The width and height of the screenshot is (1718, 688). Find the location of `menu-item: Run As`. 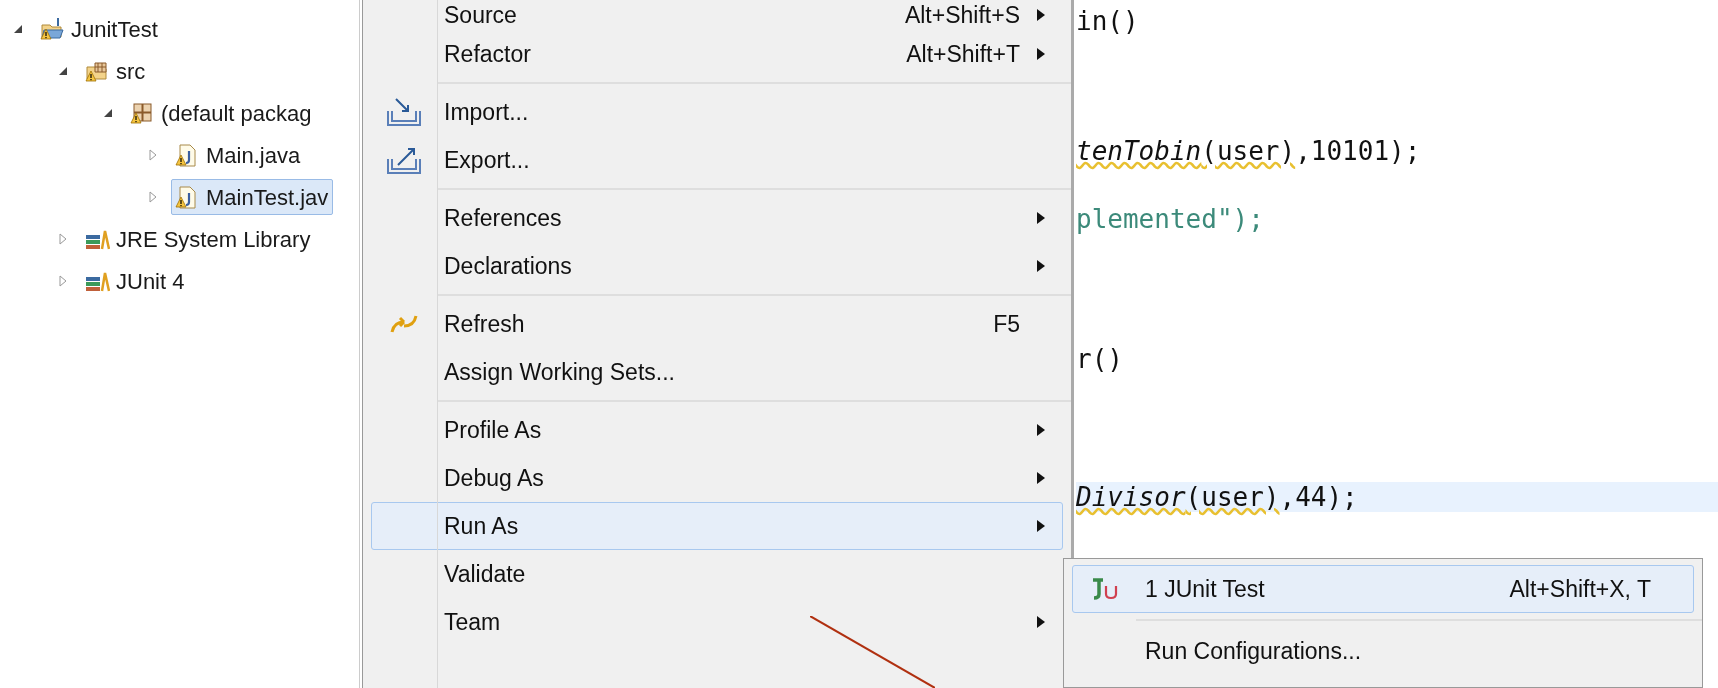

menu-item: Run As is located at coordinates (717, 526).